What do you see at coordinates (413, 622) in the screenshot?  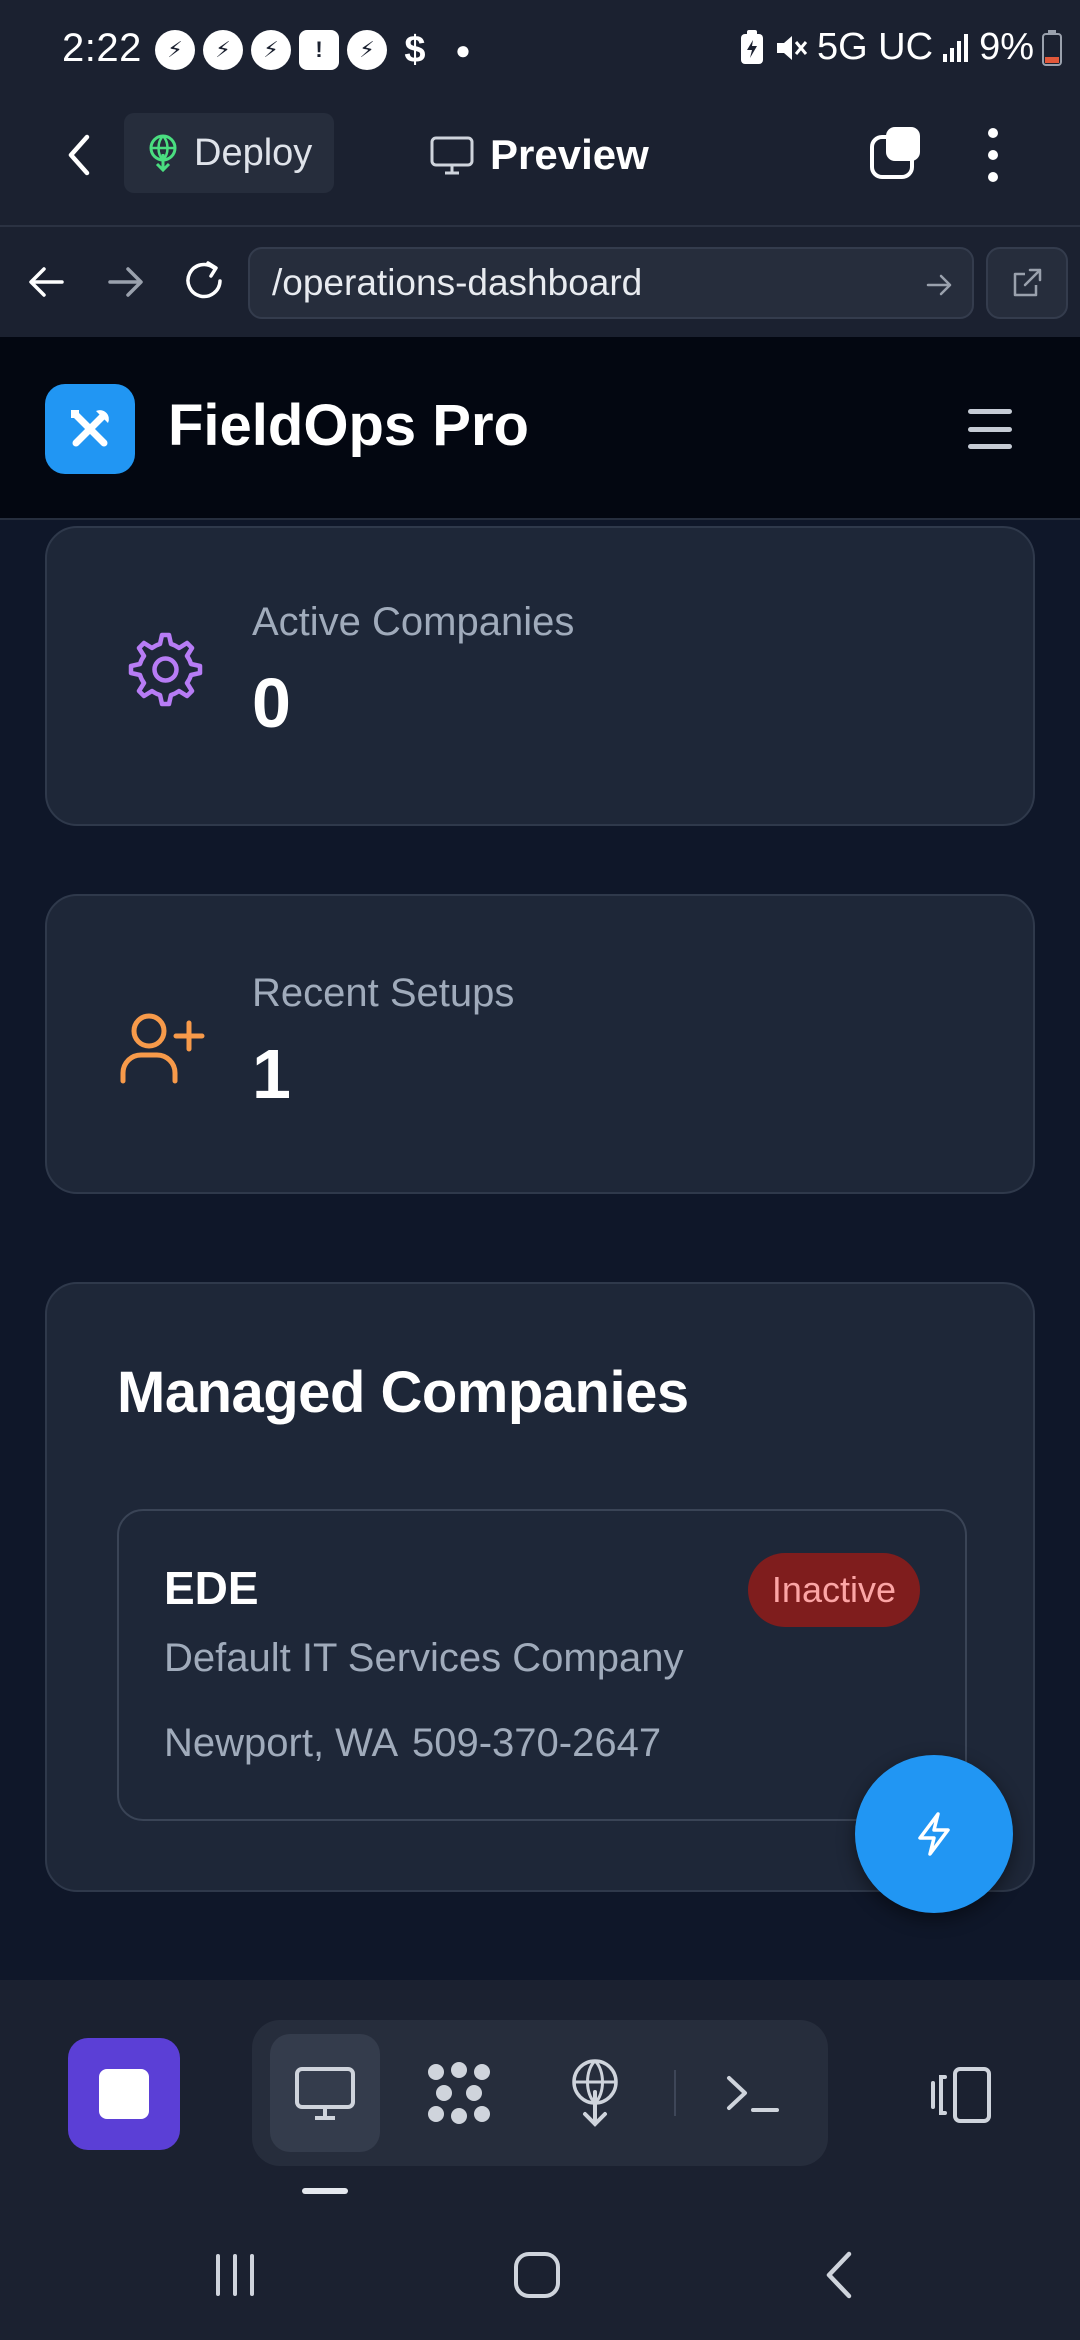 I see `stat-label: Active Companies` at bounding box center [413, 622].